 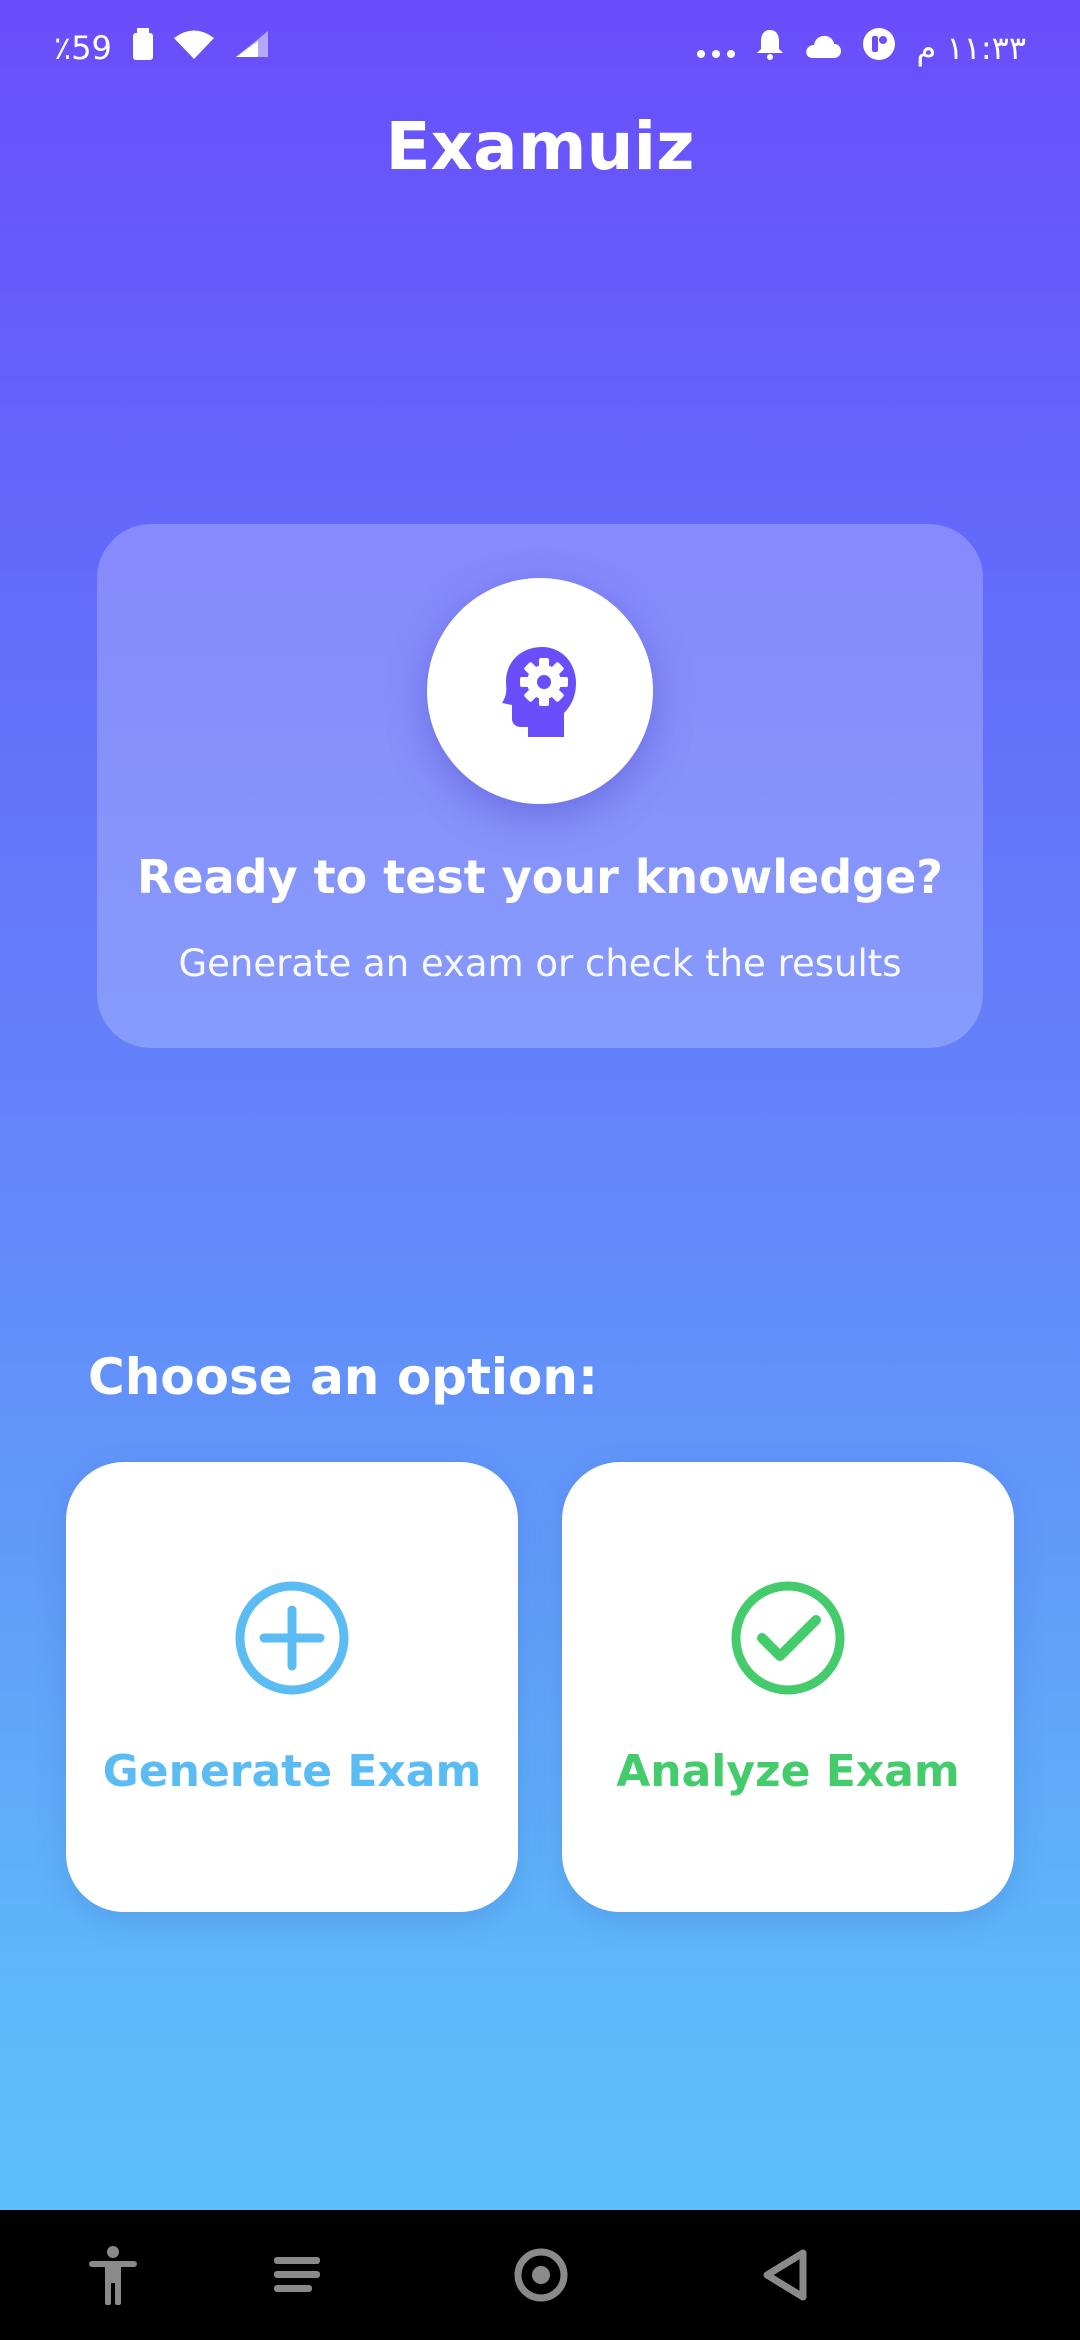 What do you see at coordinates (540, 877) in the screenshot?
I see `hero-heading: Ready to test your knowledge?` at bounding box center [540, 877].